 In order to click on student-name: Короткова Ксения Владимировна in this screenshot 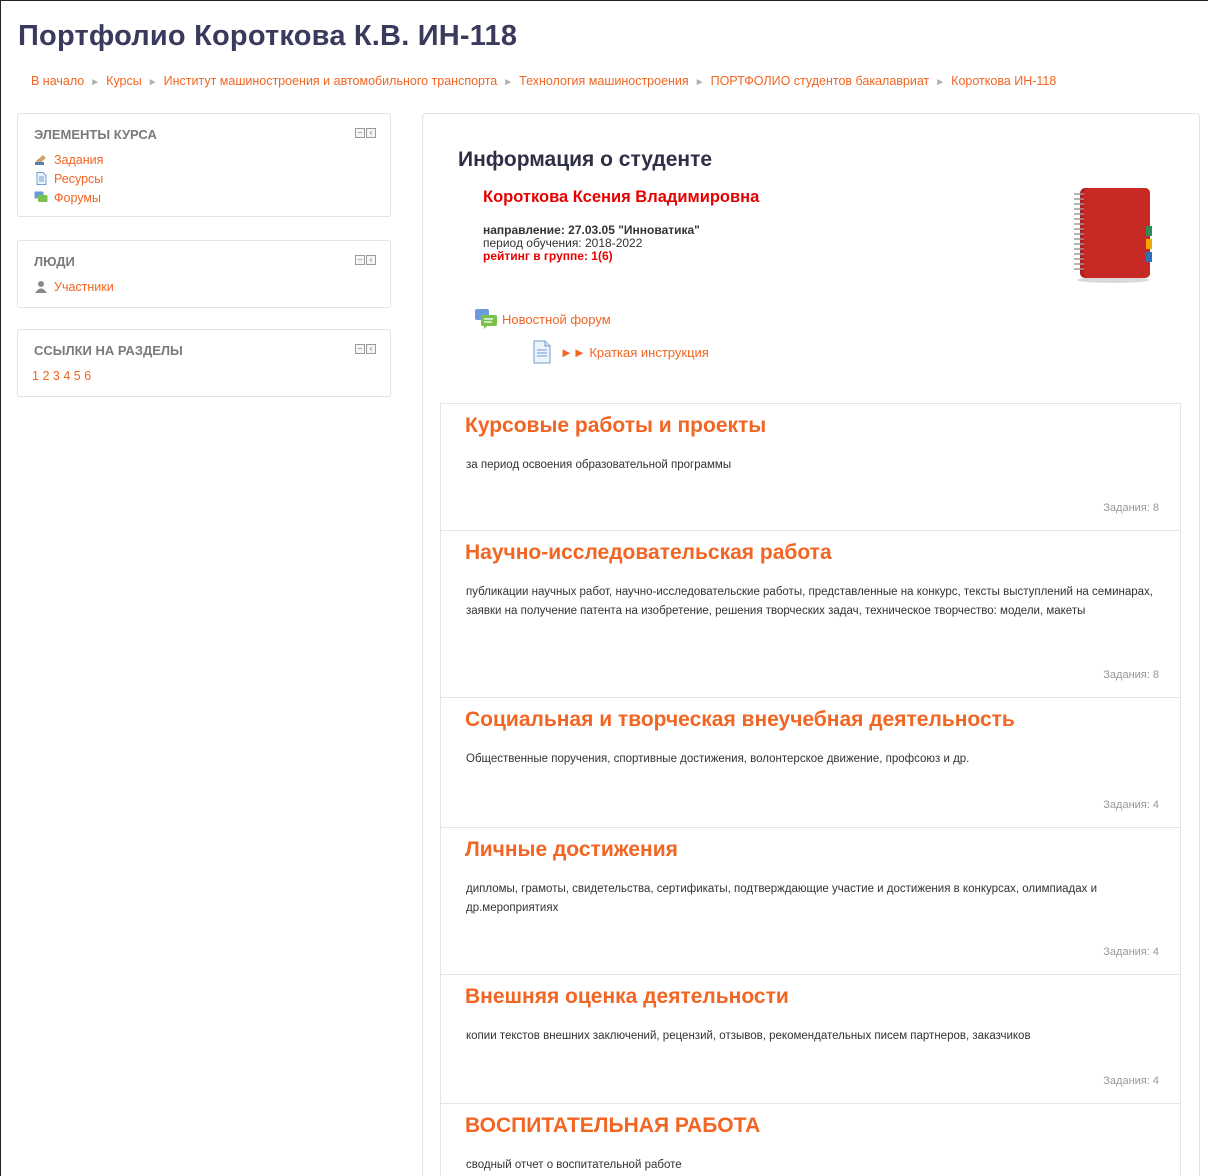, I will do `click(621, 197)`.